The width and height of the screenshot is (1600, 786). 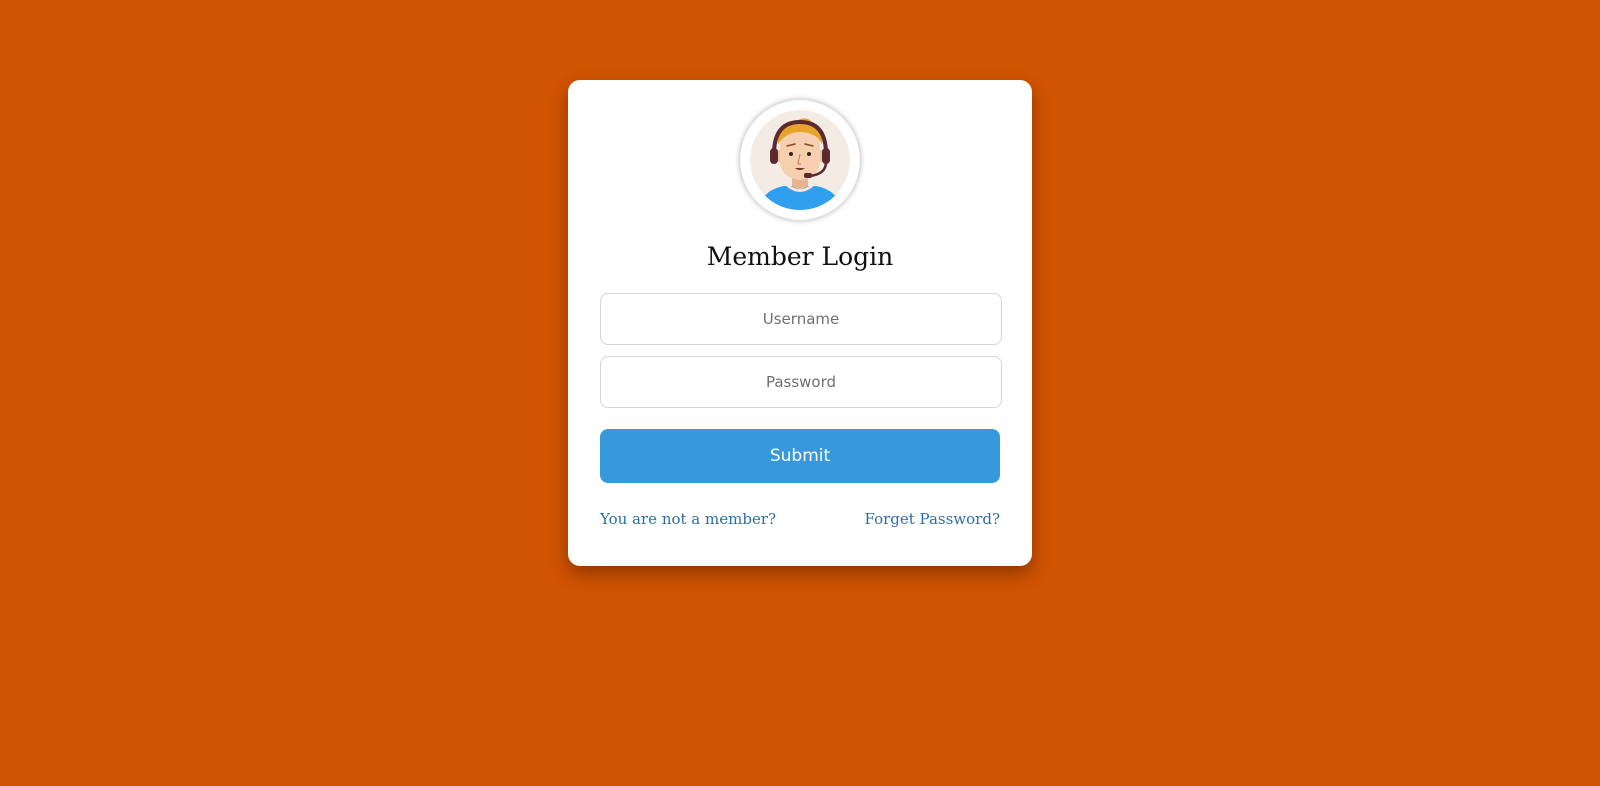 What do you see at coordinates (688, 519) in the screenshot?
I see `not-member-link: You are not a member?` at bounding box center [688, 519].